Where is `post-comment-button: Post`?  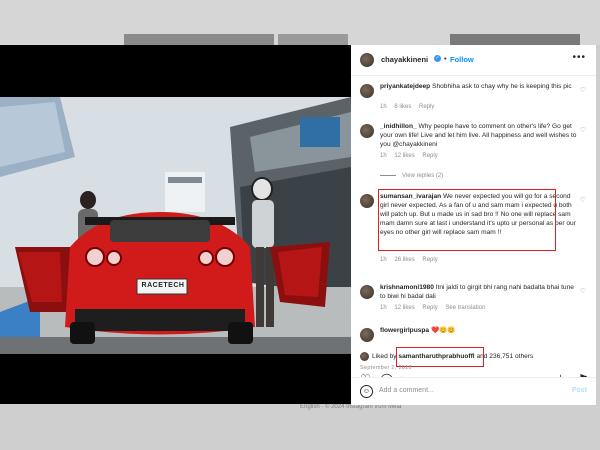 post-comment-button: Post is located at coordinates (579, 390).